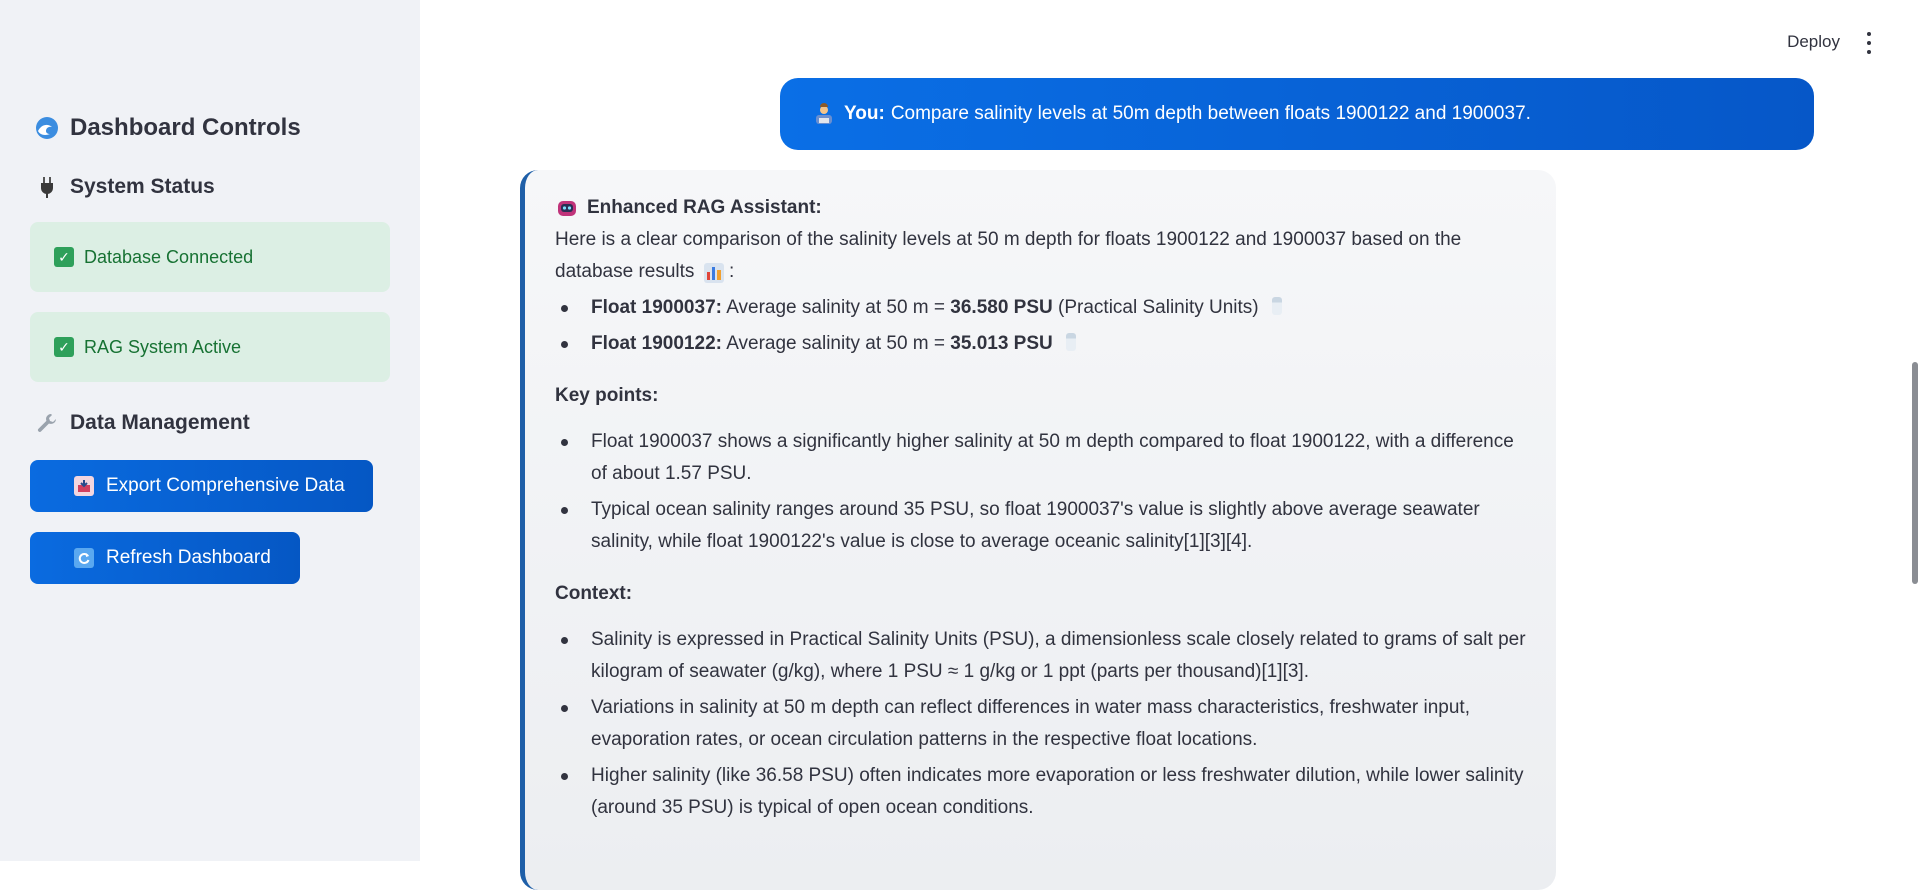  I want to click on sidebar-title: Dashboard Controls, so click(167, 128).